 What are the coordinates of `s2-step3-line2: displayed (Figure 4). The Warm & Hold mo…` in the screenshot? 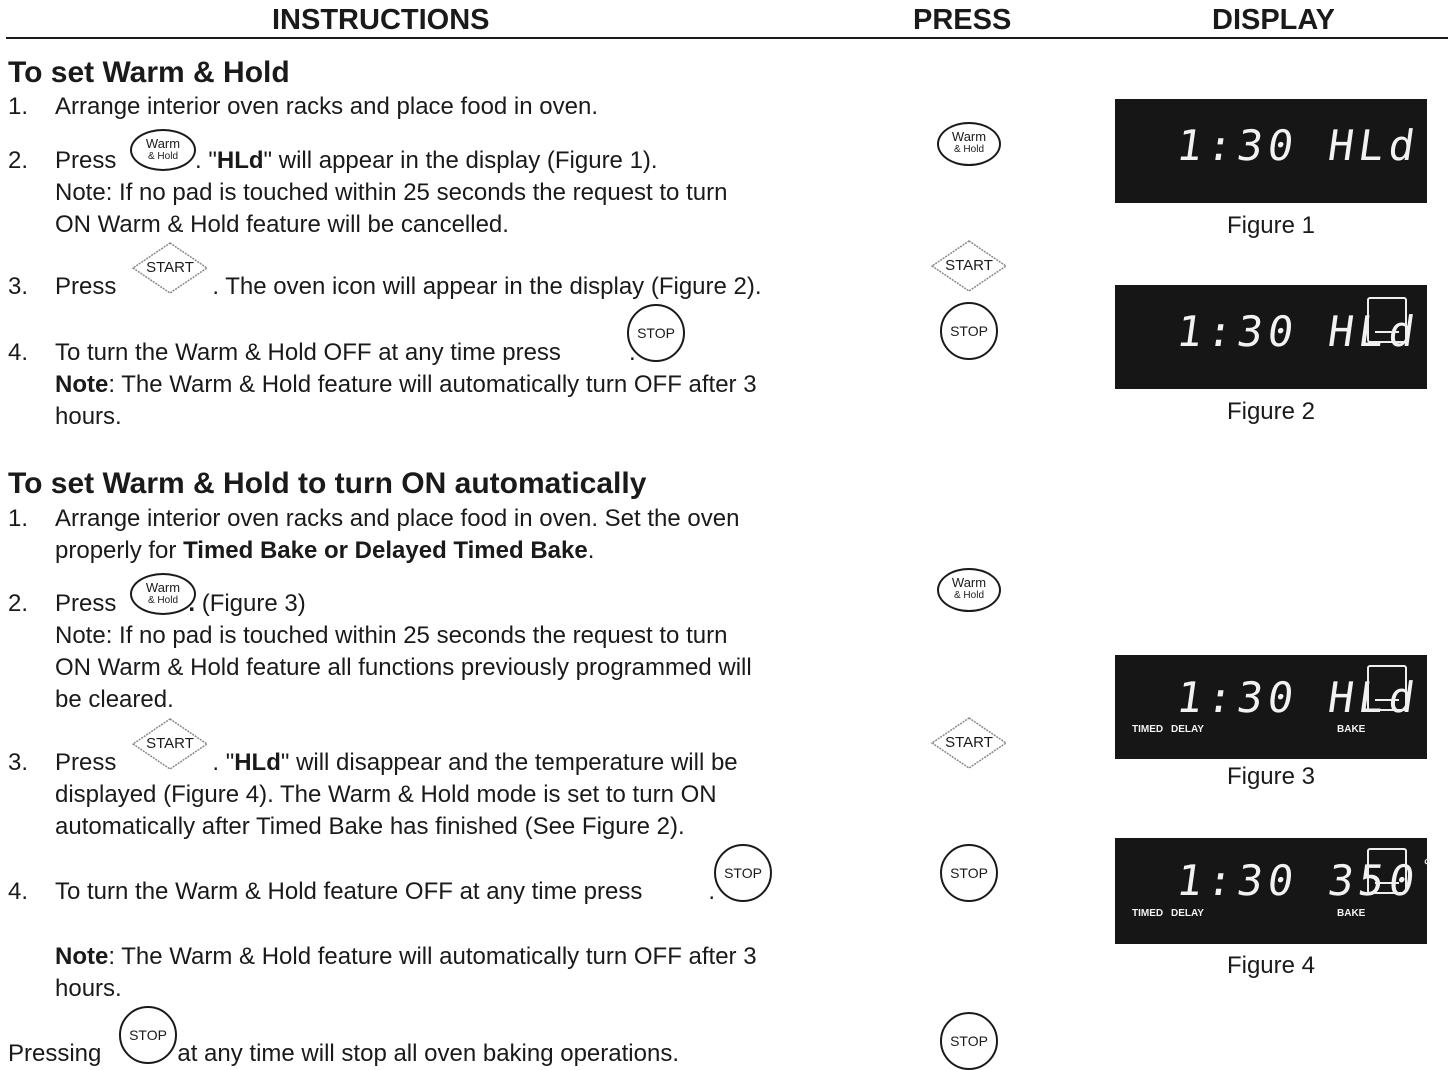 It's located at (386, 794).